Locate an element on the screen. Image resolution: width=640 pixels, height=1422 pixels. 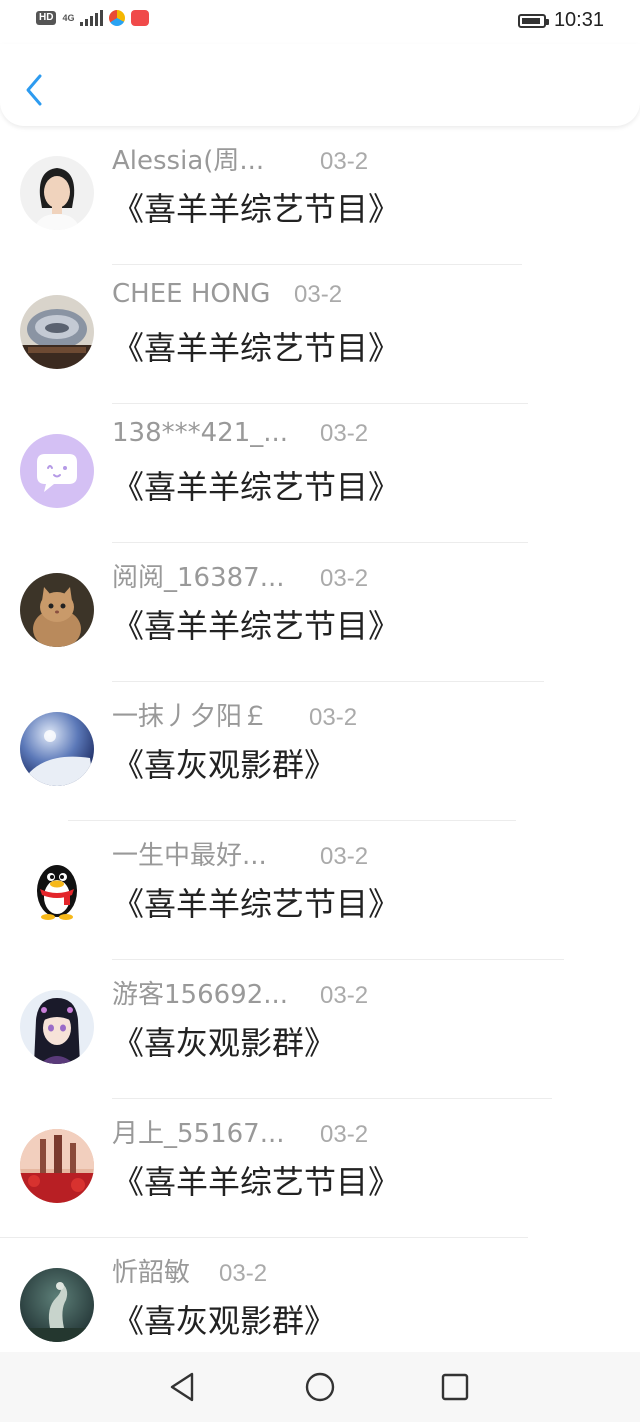
nav-recents-button is located at coordinates (455, 1387).